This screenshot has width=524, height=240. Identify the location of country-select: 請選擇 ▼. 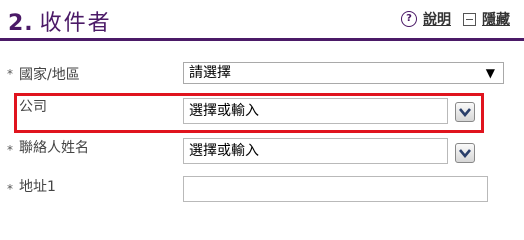
(343, 73).